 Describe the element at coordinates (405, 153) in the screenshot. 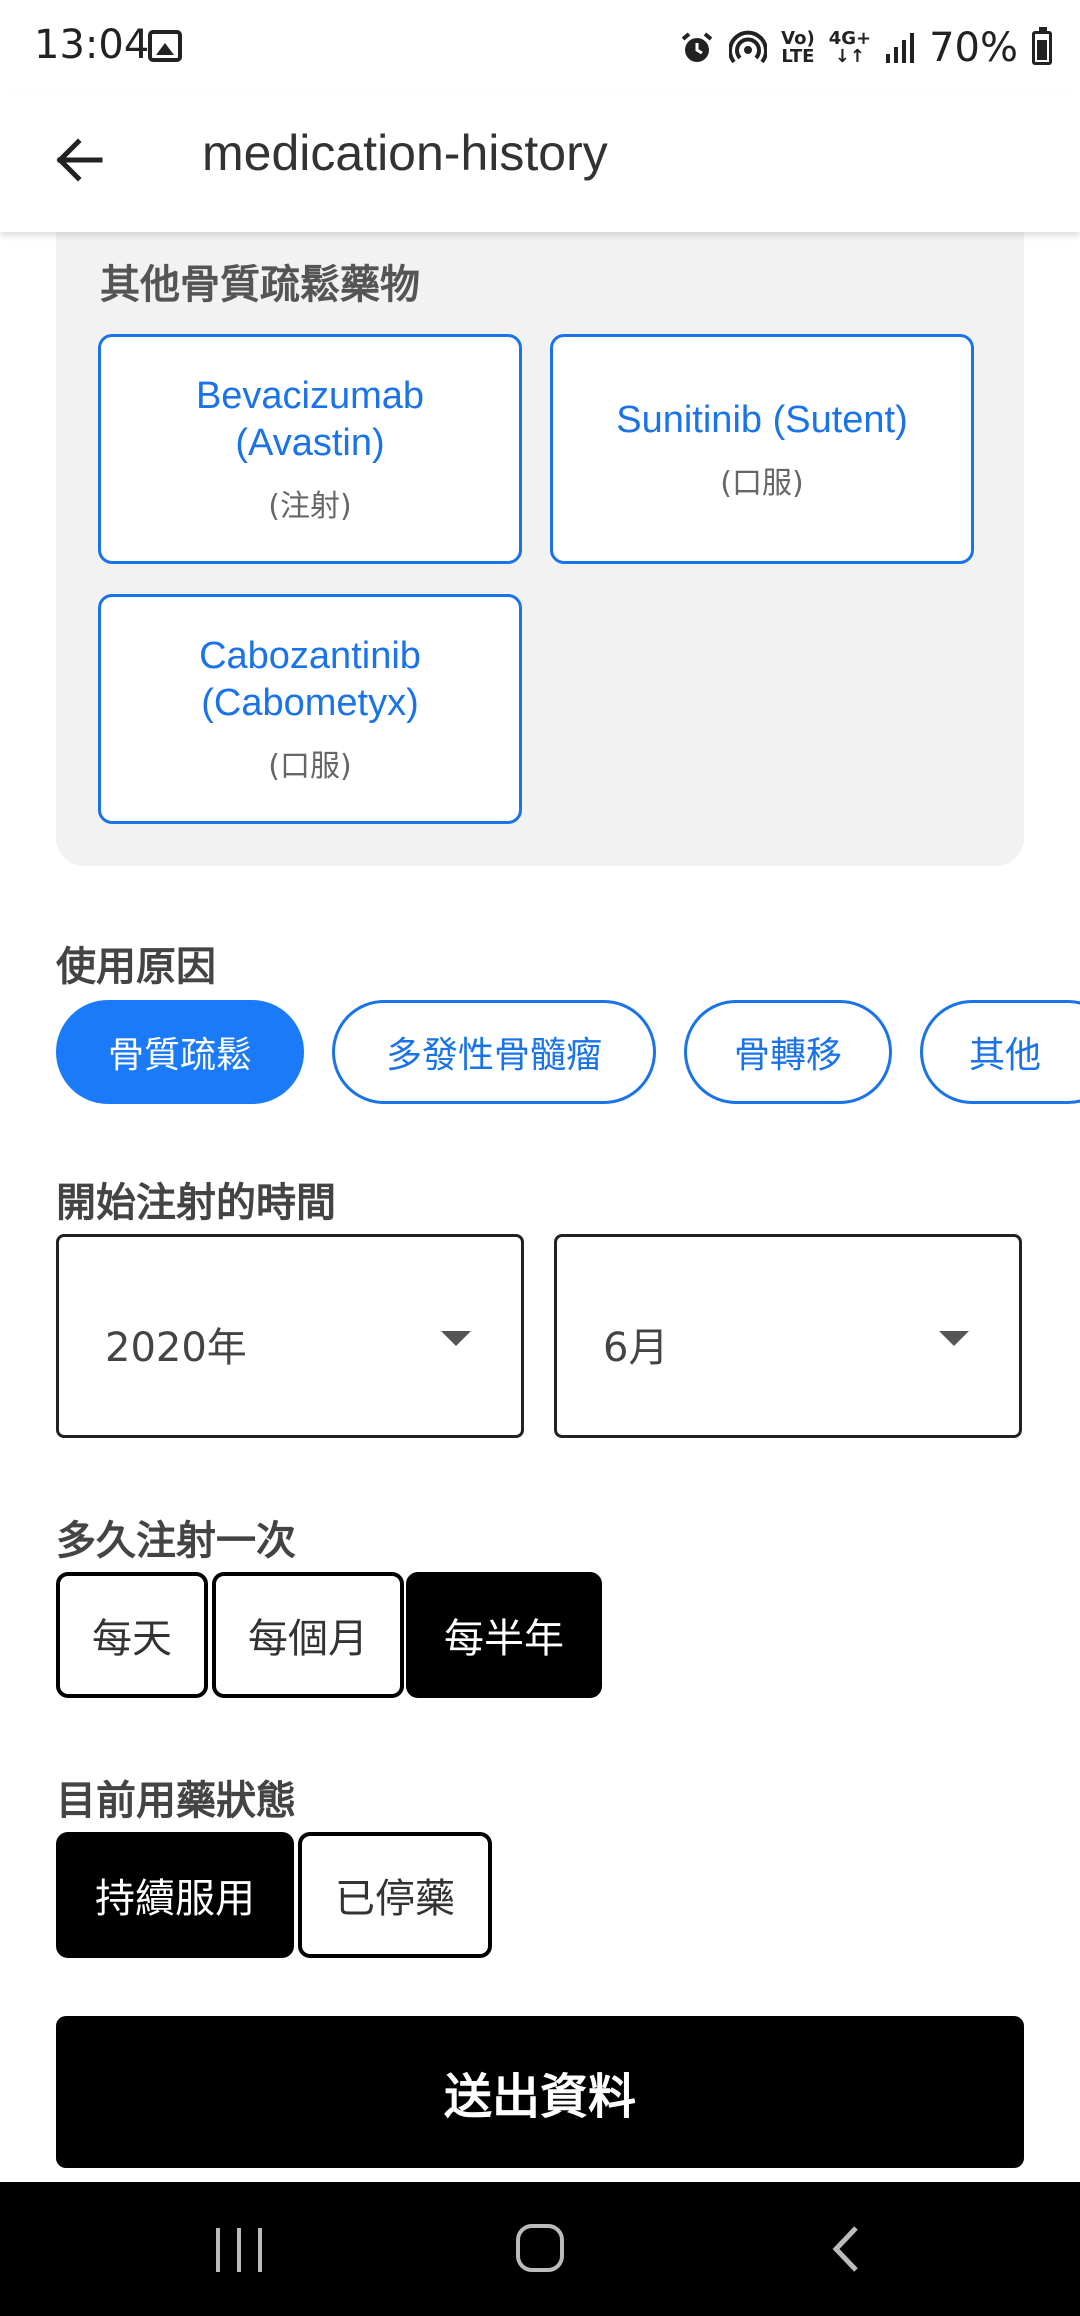

I see `page-title: medication-history` at that location.